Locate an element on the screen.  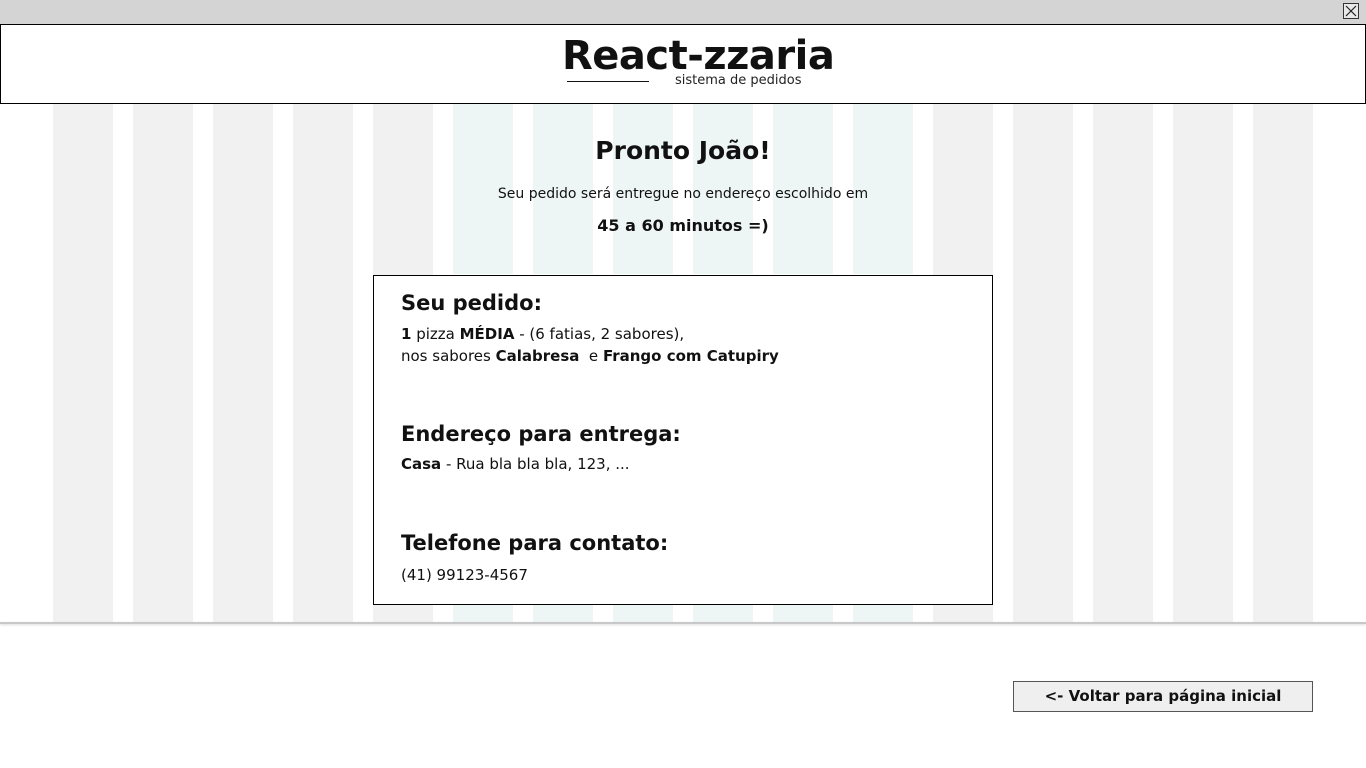
order-item-word: pizza is located at coordinates (435, 334).